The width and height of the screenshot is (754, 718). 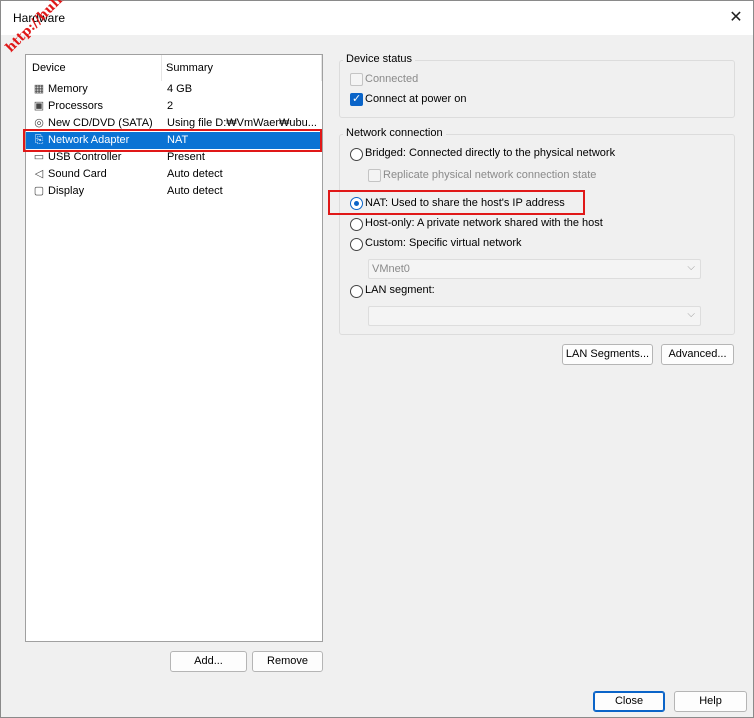 I want to click on device-summary: 4 GB, so click(x=180, y=89).